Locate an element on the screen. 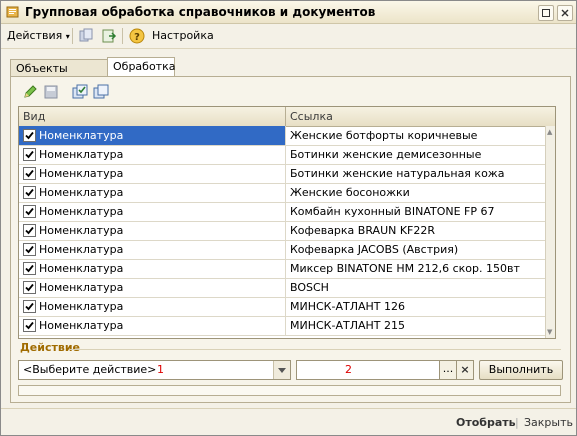  table-row: Номенклатура МИНСК-АТЛАНТ 215 is located at coordinates (282, 326).